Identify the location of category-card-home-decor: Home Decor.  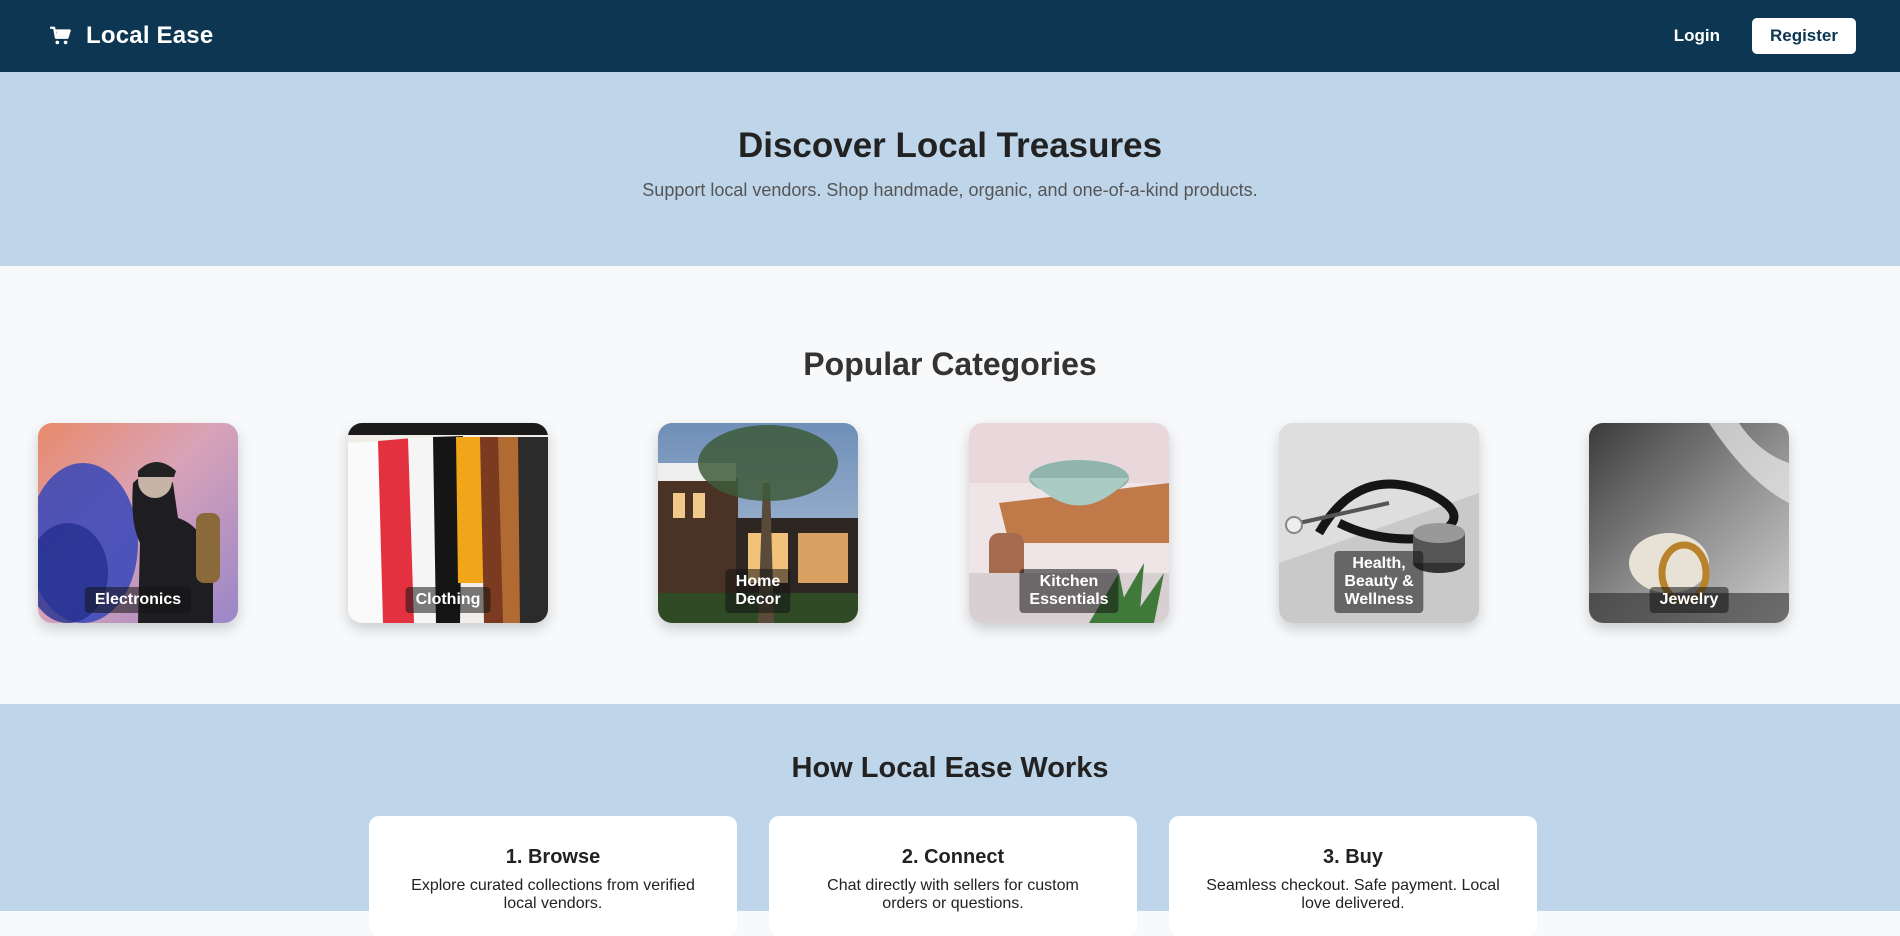
(758, 523).